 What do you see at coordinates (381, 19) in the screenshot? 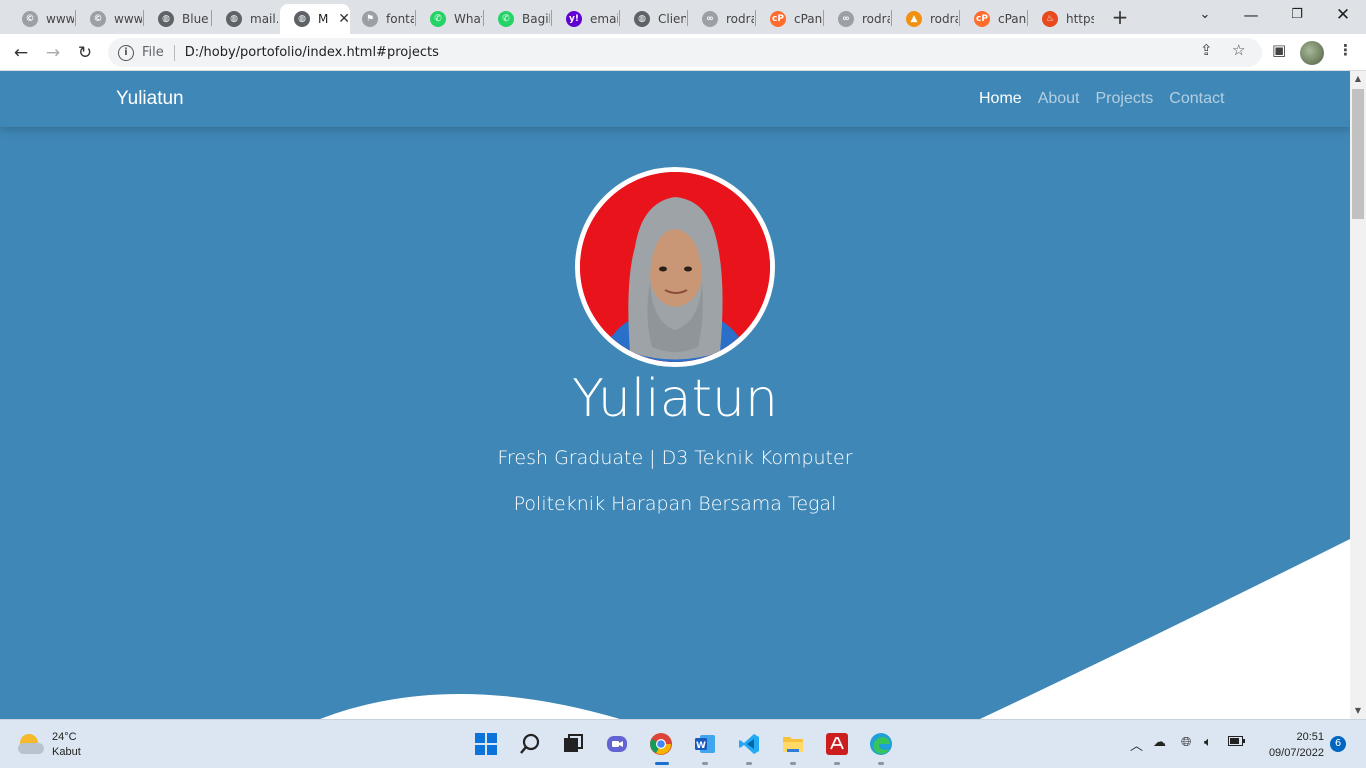
I see `browser-tab: ⚑ fonta` at bounding box center [381, 19].